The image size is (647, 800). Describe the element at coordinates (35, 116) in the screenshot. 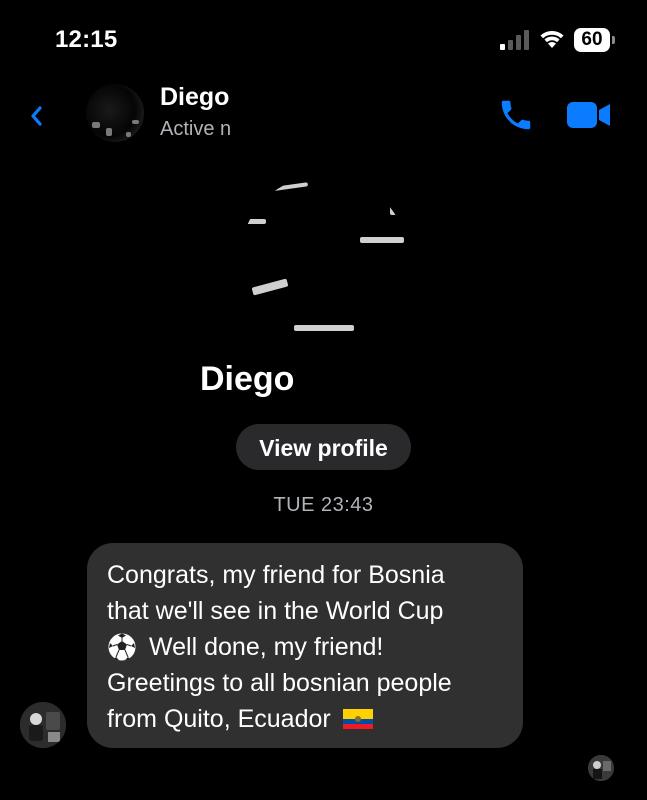

I see `chevron-left-icon` at that location.